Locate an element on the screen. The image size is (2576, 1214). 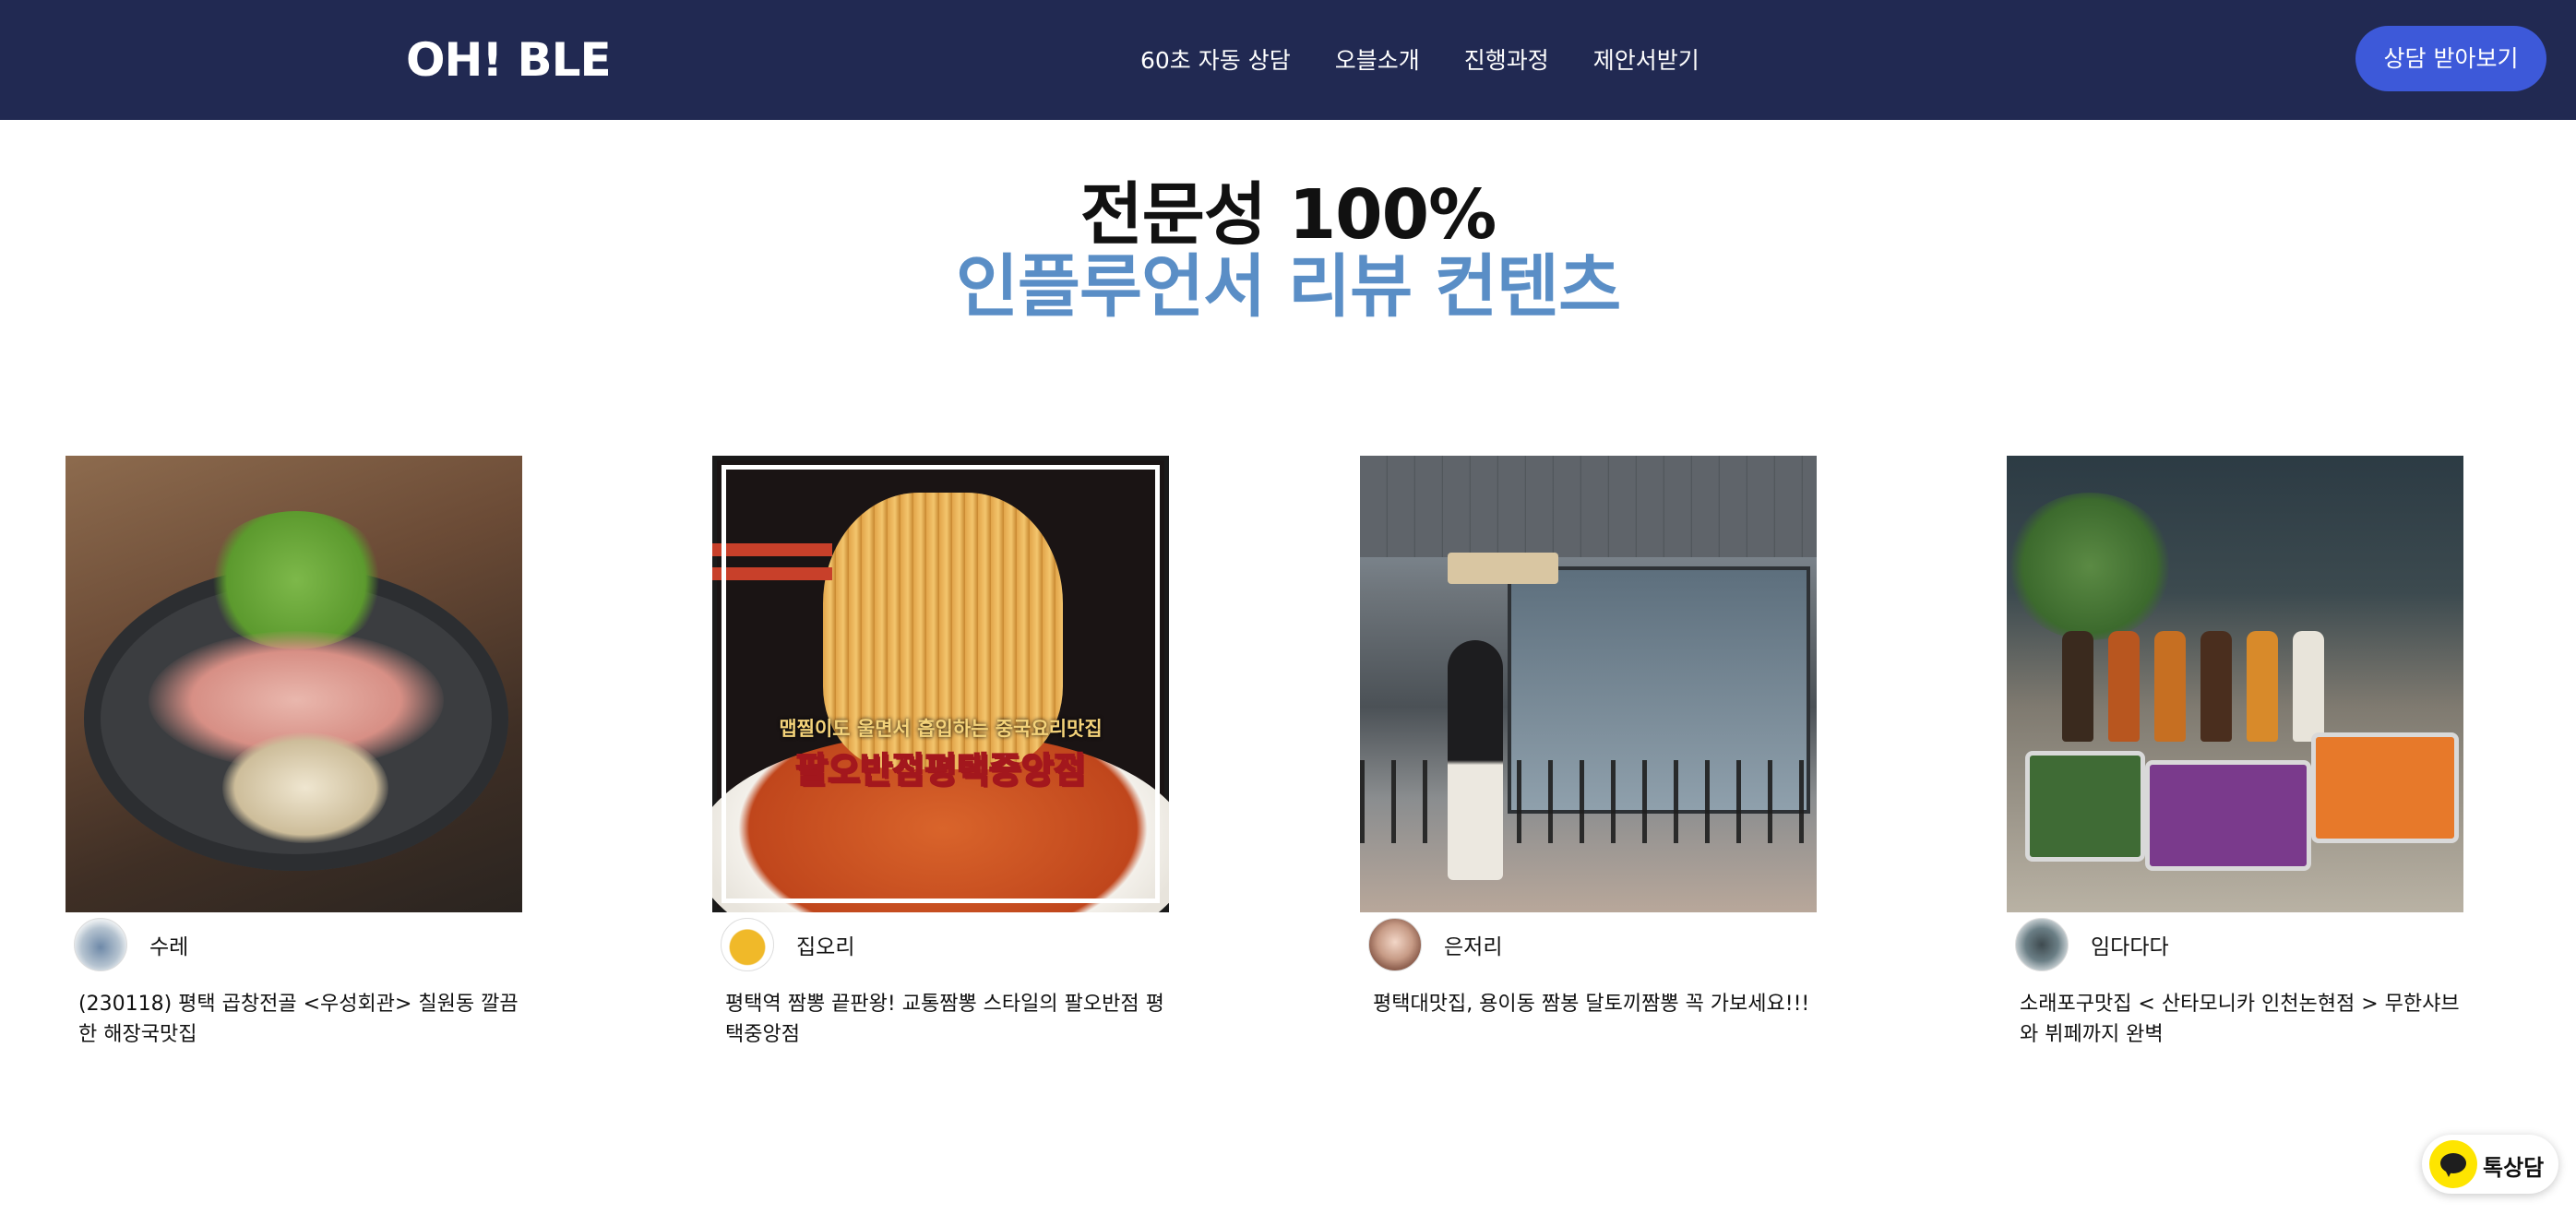
review-card: 은저리 평택대맛집, 용이동 짬봉 달토끼짬뽕 꼭 가보세요!!! is located at coordinates (1590, 736).